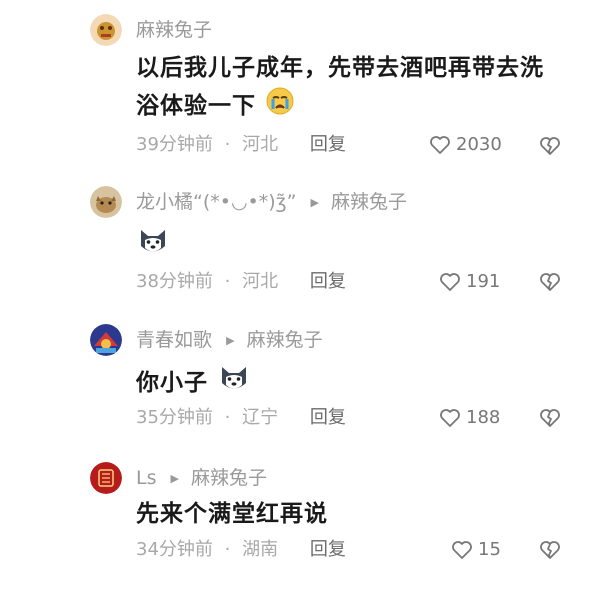 This screenshot has width=591, height=593. I want to click on like-count: 15, so click(489, 549).